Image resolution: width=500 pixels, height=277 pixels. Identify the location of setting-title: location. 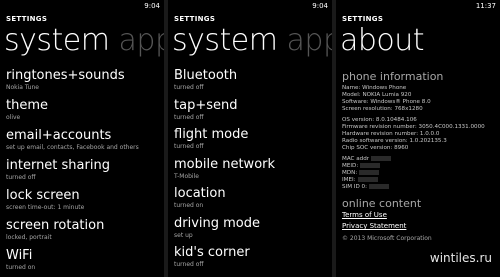
(200, 193).